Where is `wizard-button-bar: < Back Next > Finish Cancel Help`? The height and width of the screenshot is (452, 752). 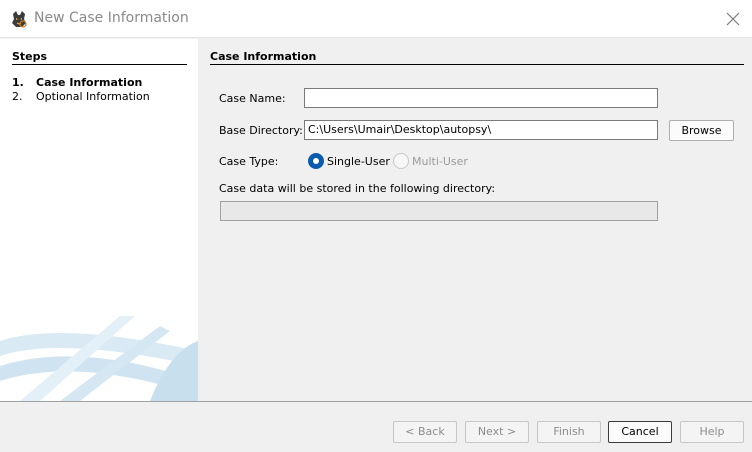
wizard-button-bar: < Back Next > Finish Cancel Help is located at coordinates (376, 426).